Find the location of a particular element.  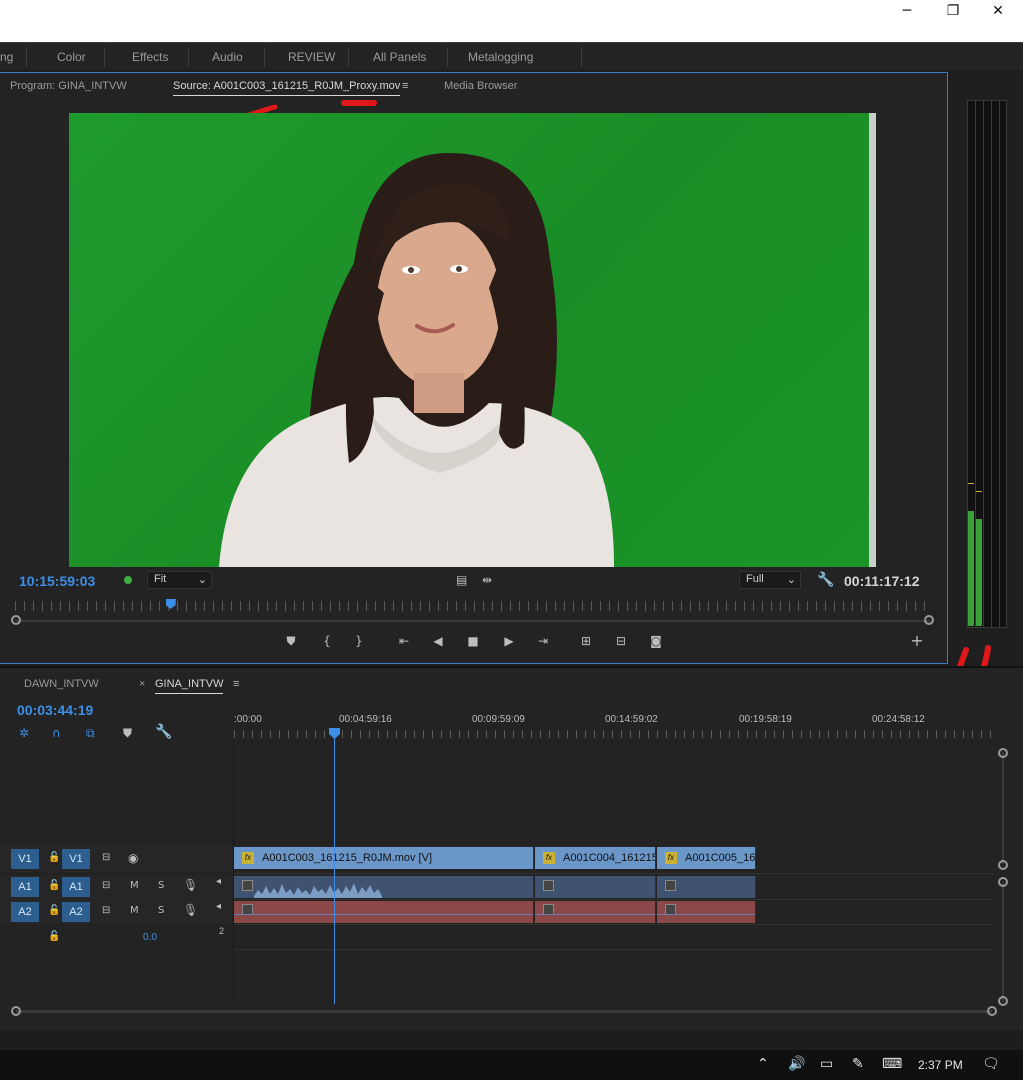

mark-in-icon: { is located at coordinates (327, 641).